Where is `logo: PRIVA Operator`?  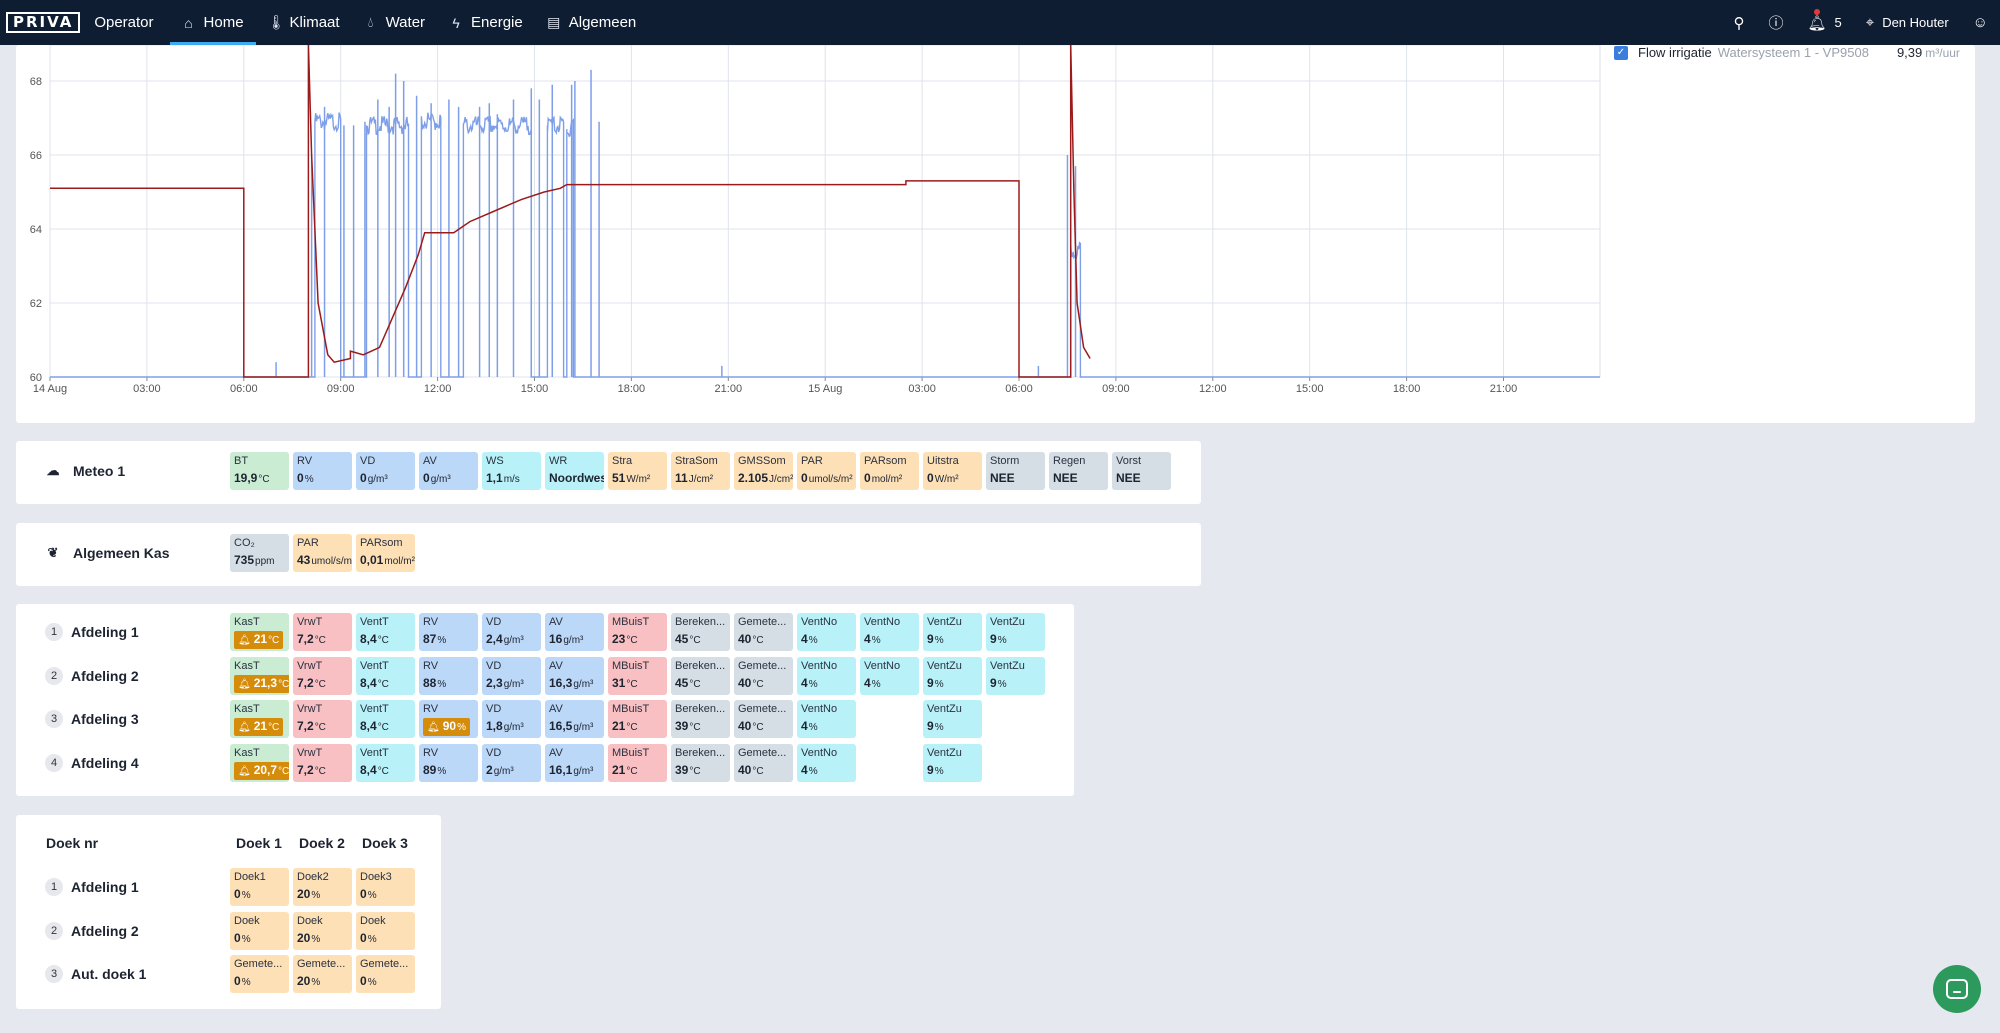 logo: PRIVA Operator is located at coordinates (80, 22).